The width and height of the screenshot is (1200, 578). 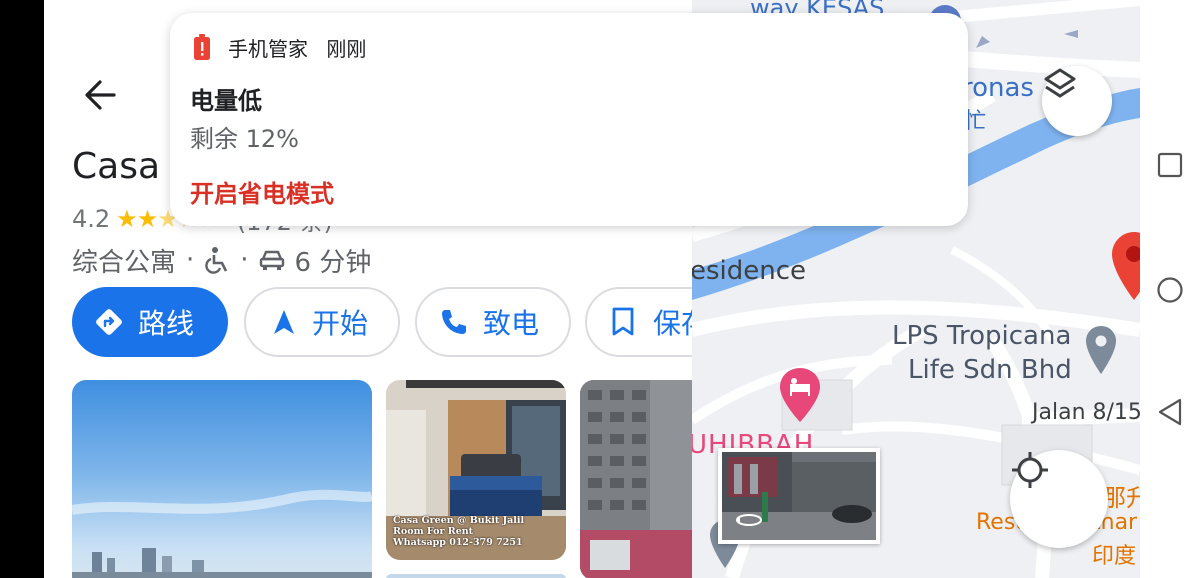 I want to click on street-view-thumbnail, so click(x=799, y=496).